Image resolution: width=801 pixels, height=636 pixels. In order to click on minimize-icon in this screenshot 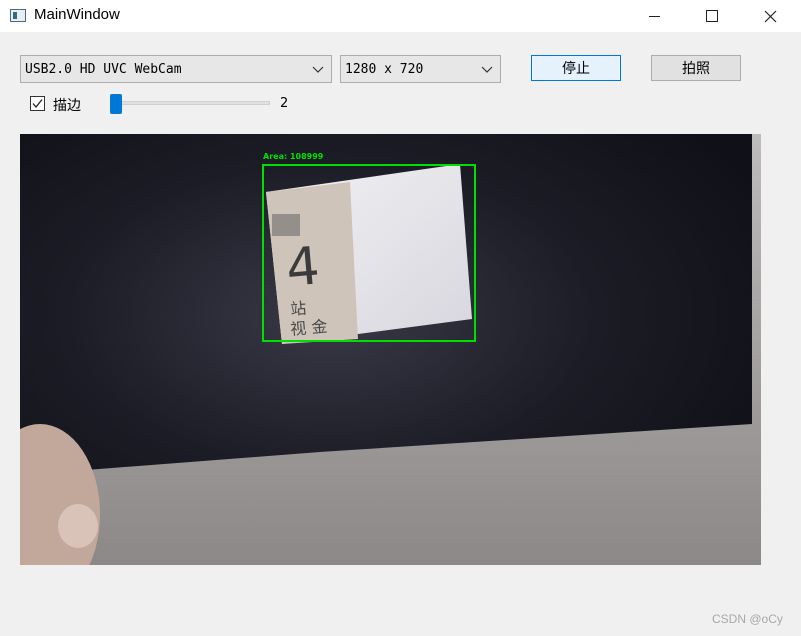, I will do `click(654, 16)`.